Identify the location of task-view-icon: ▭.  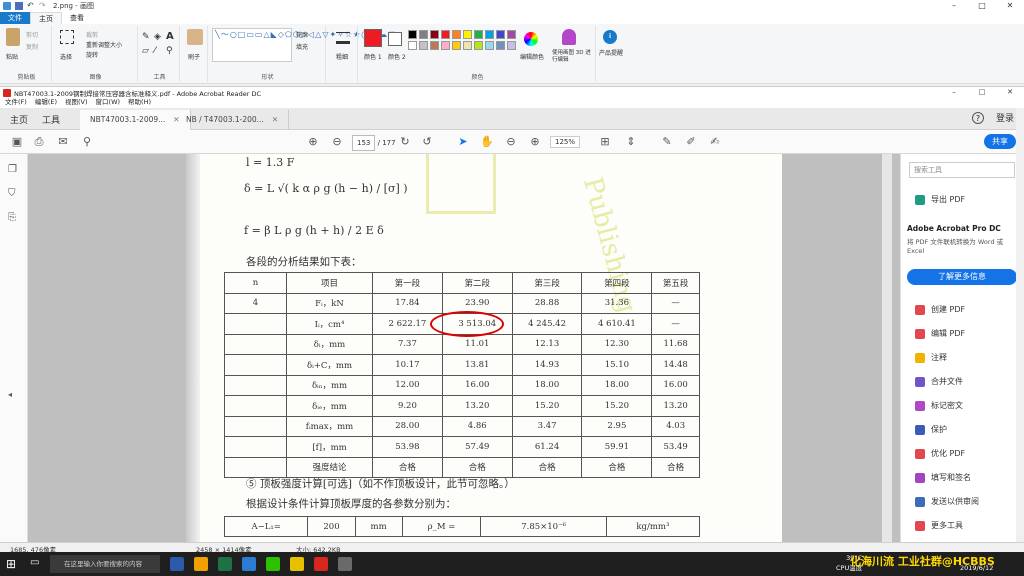
(34, 562).